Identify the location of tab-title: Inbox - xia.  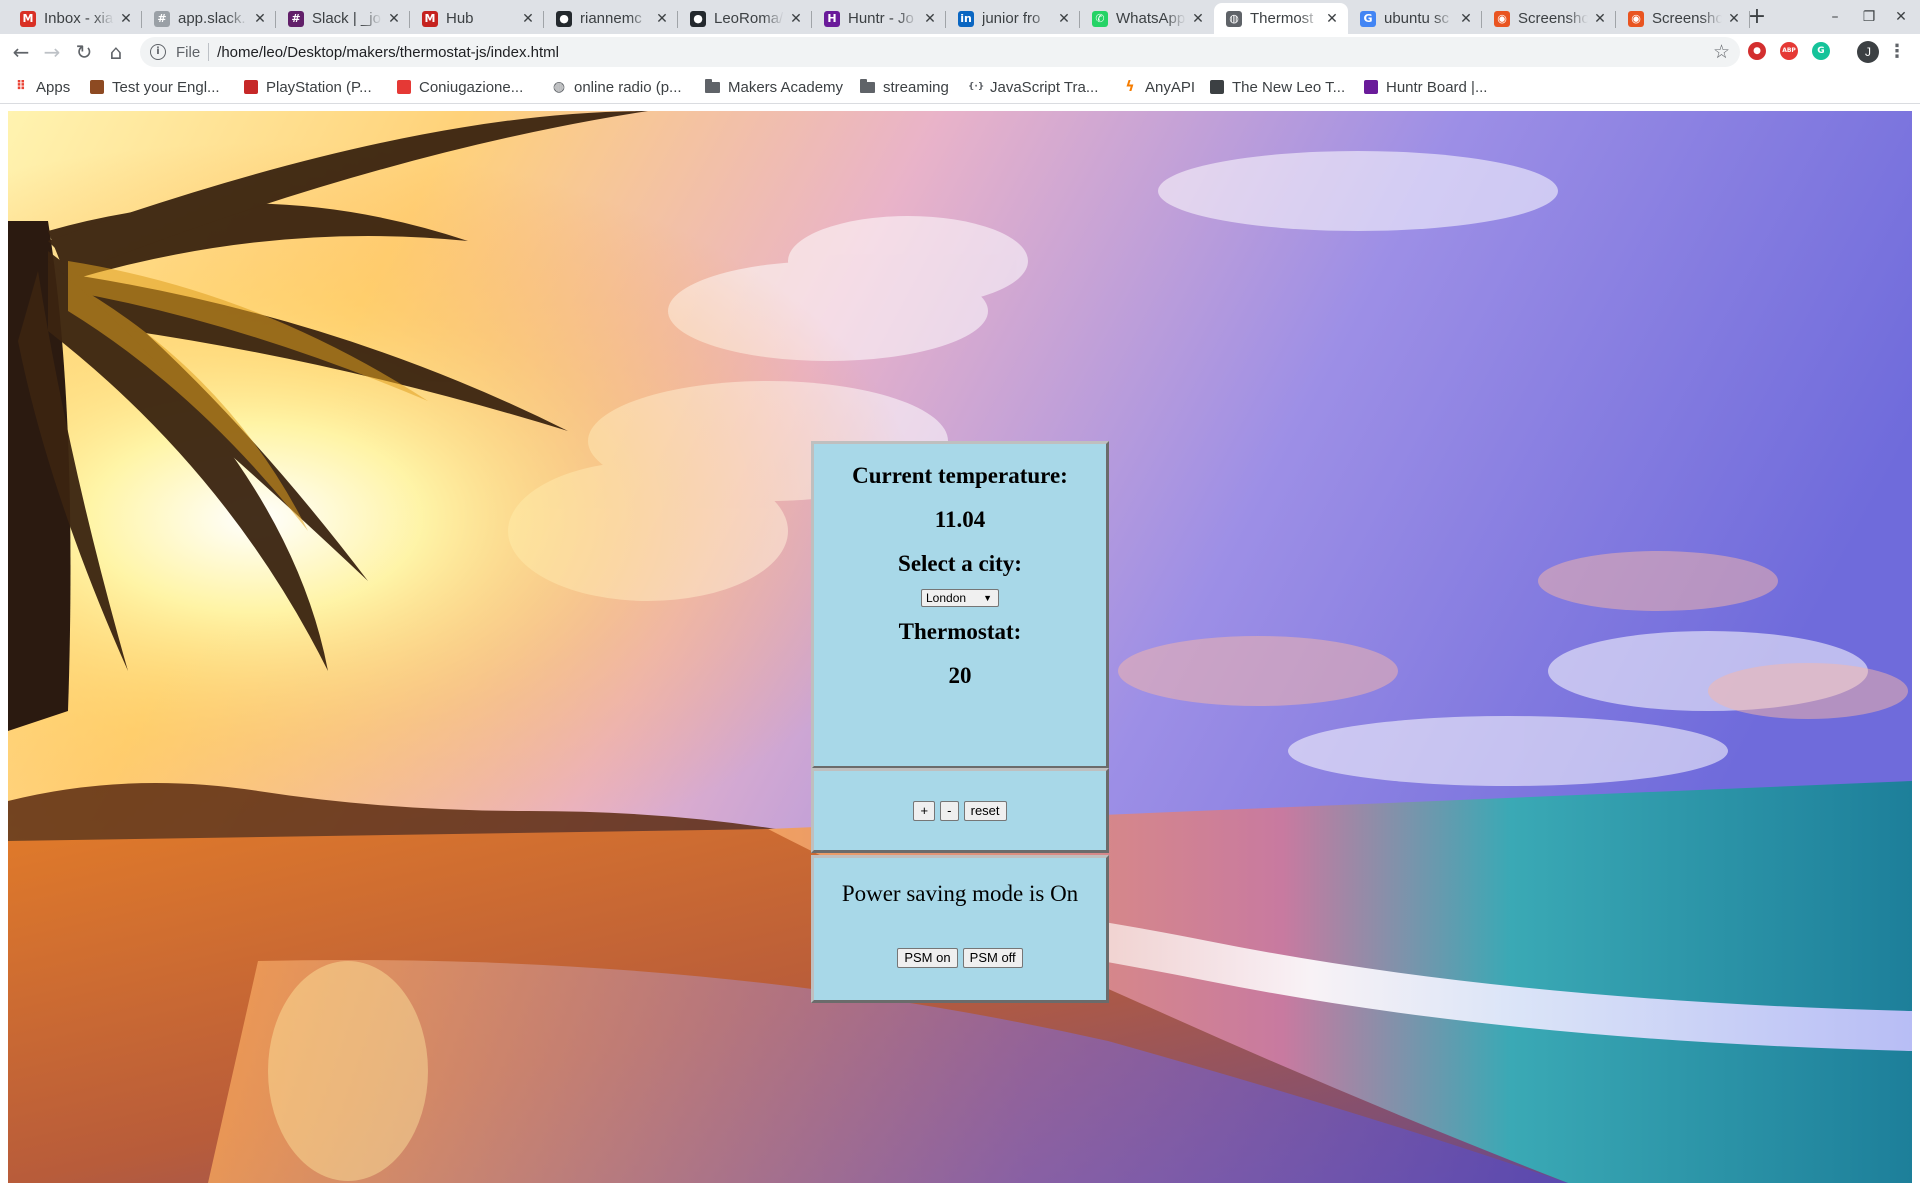
(79, 18).